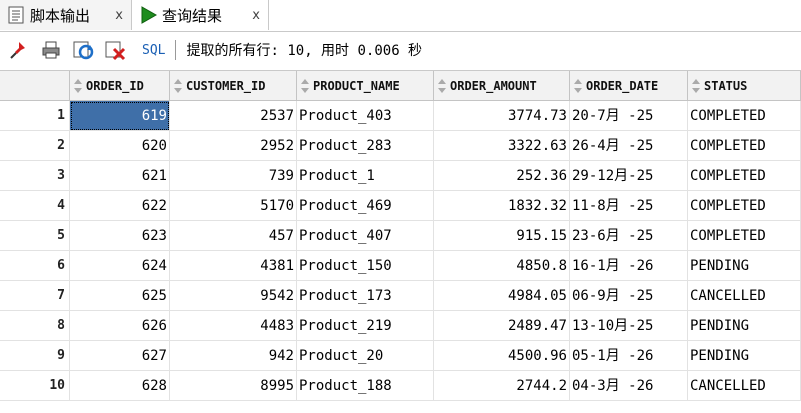 This screenshot has height=413, width=801. I want to click on cell-customer-id: 942, so click(233, 356).